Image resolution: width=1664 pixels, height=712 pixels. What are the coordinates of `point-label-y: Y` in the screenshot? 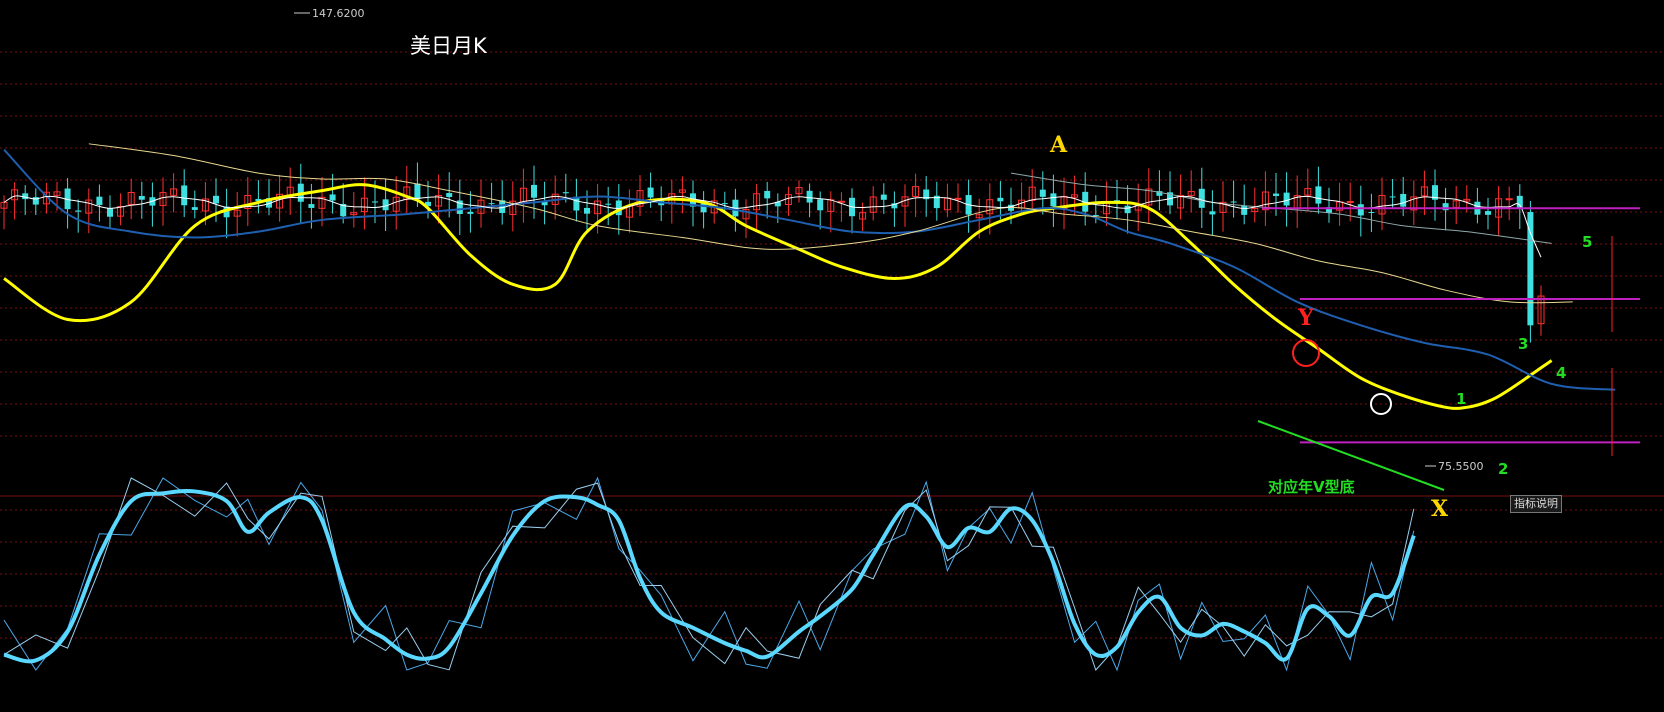 It's located at (1305, 318).